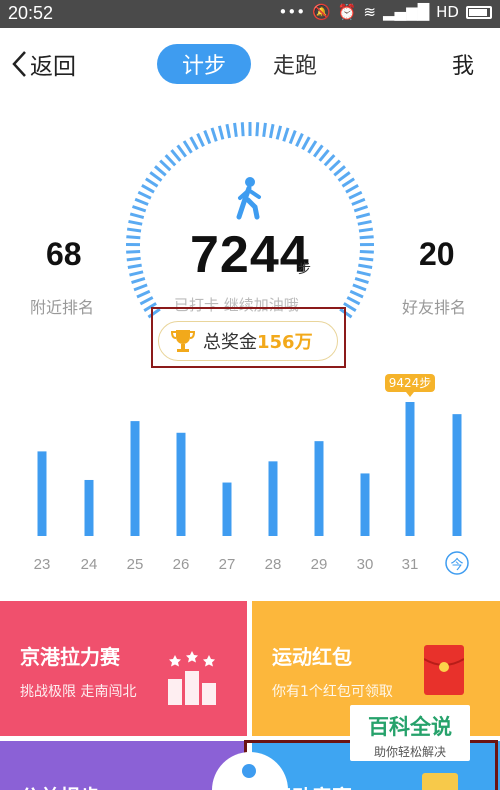 Image resolution: width=500 pixels, height=790 pixels. I want to click on step-count: 7244, so click(250, 255).